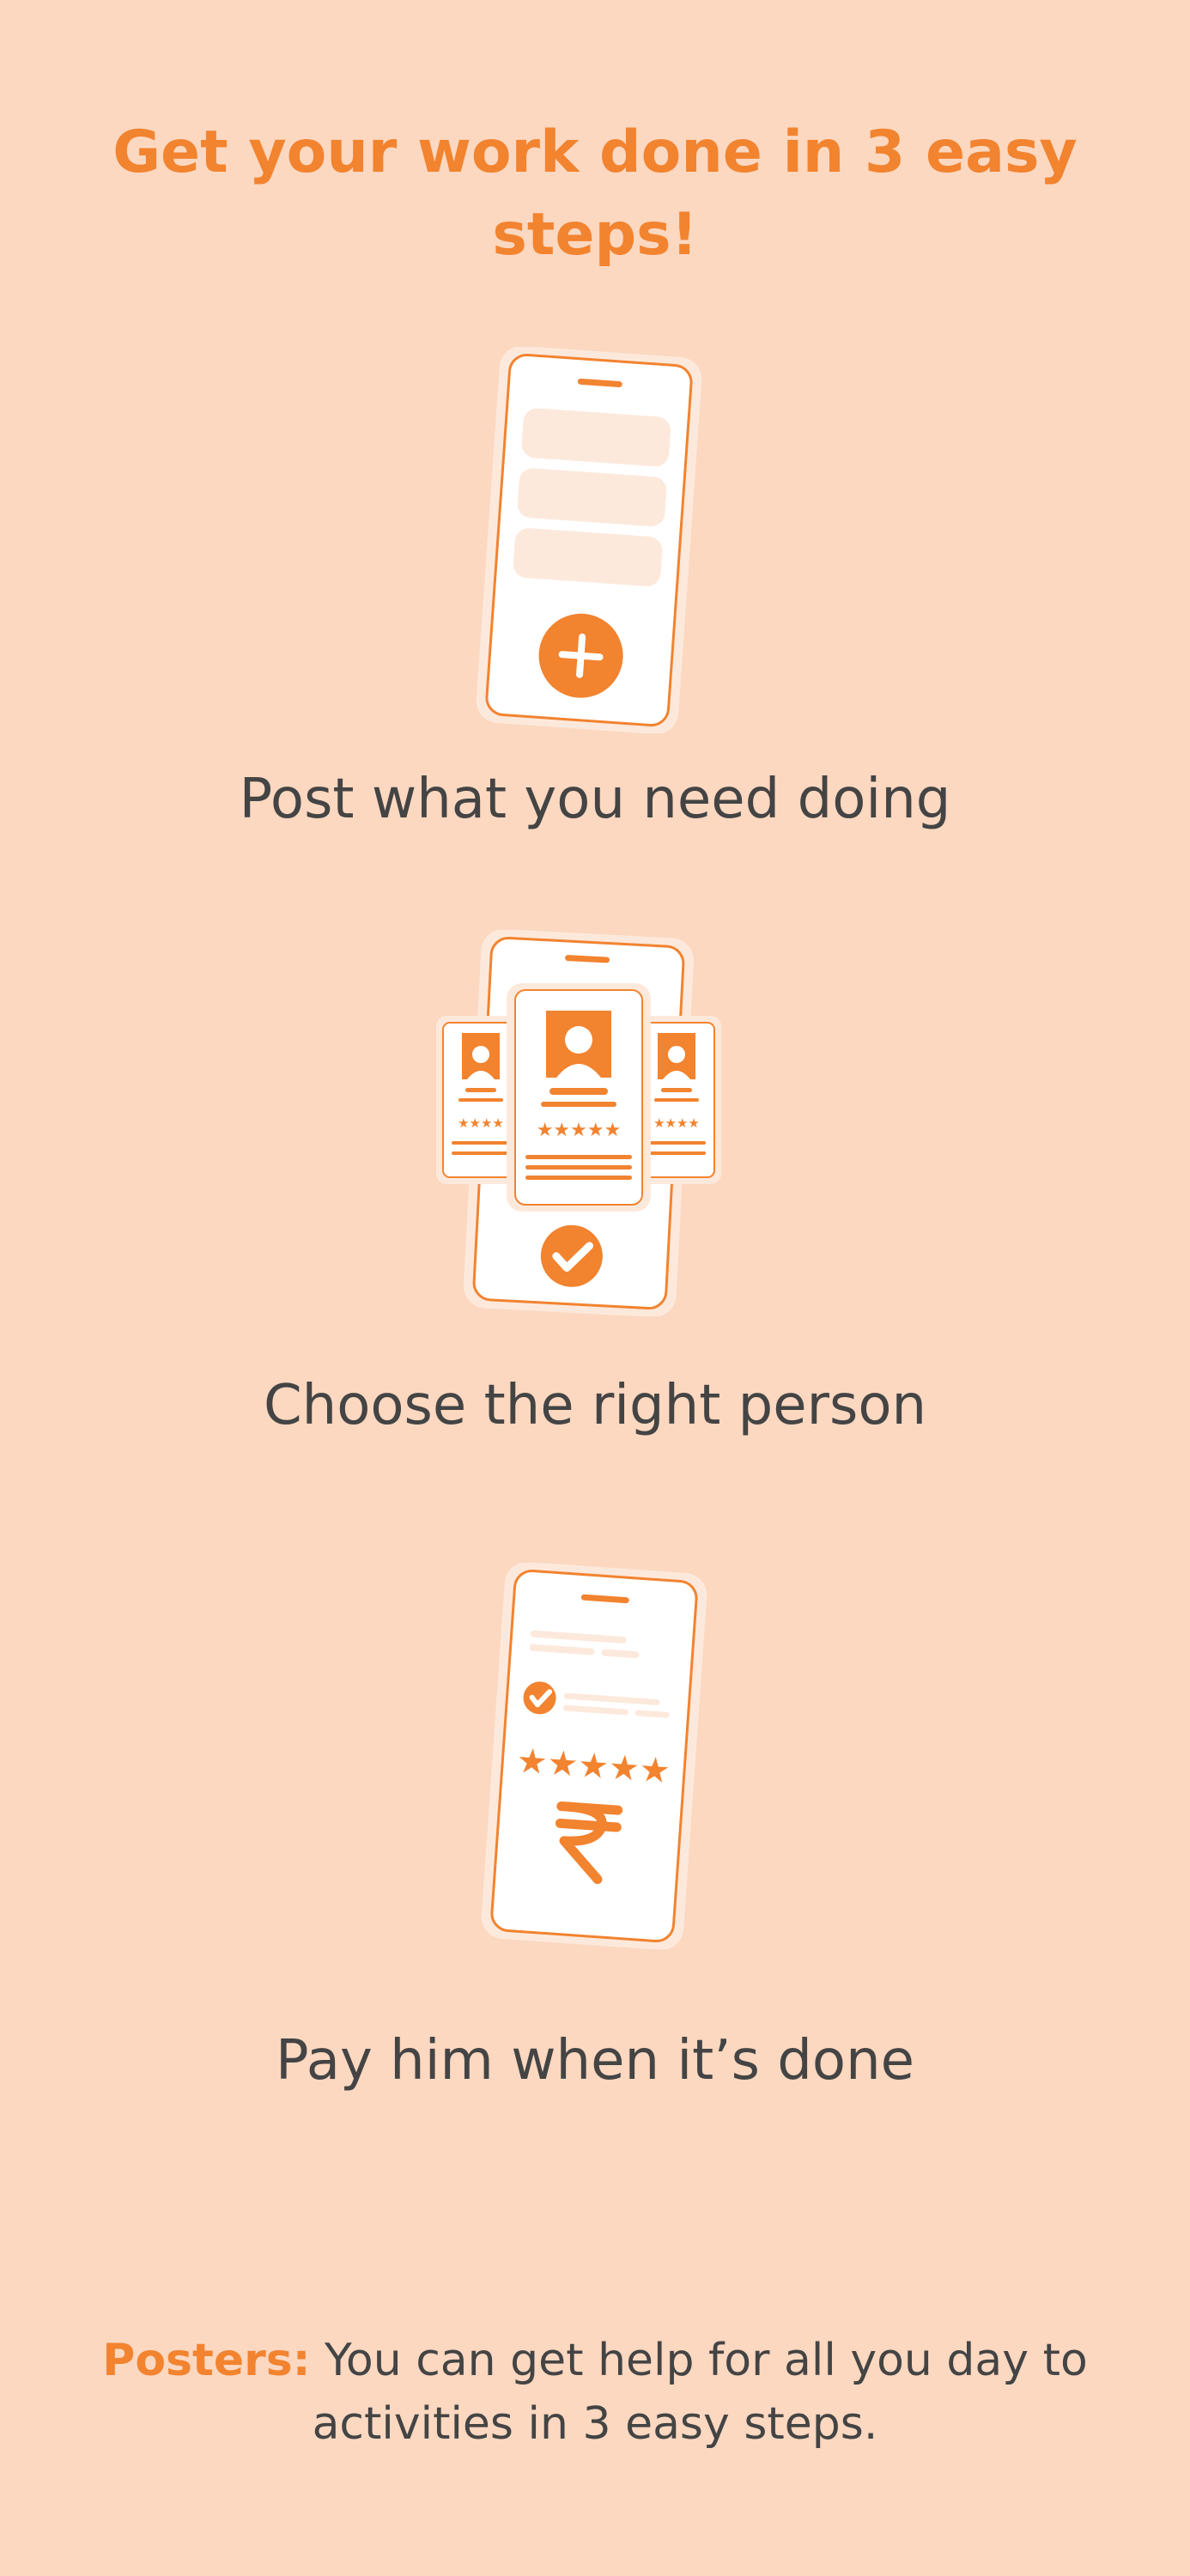 This screenshot has height=2576, width=1190. What do you see at coordinates (594, 1756) in the screenshot?
I see `phone-payment-rupee-icon: ★★★★★` at bounding box center [594, 1756].